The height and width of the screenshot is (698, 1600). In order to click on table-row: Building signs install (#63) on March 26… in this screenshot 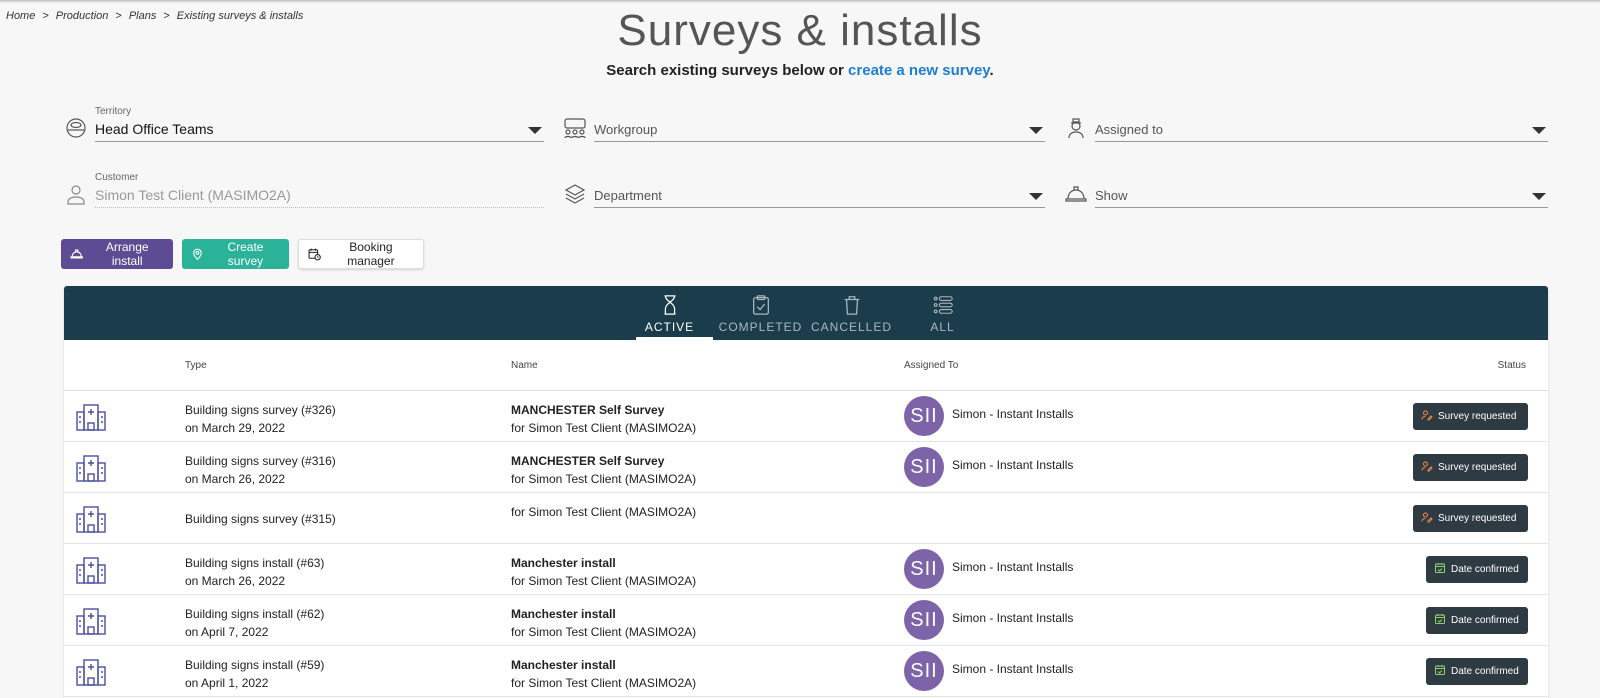, I will do `click(806, 569)`.